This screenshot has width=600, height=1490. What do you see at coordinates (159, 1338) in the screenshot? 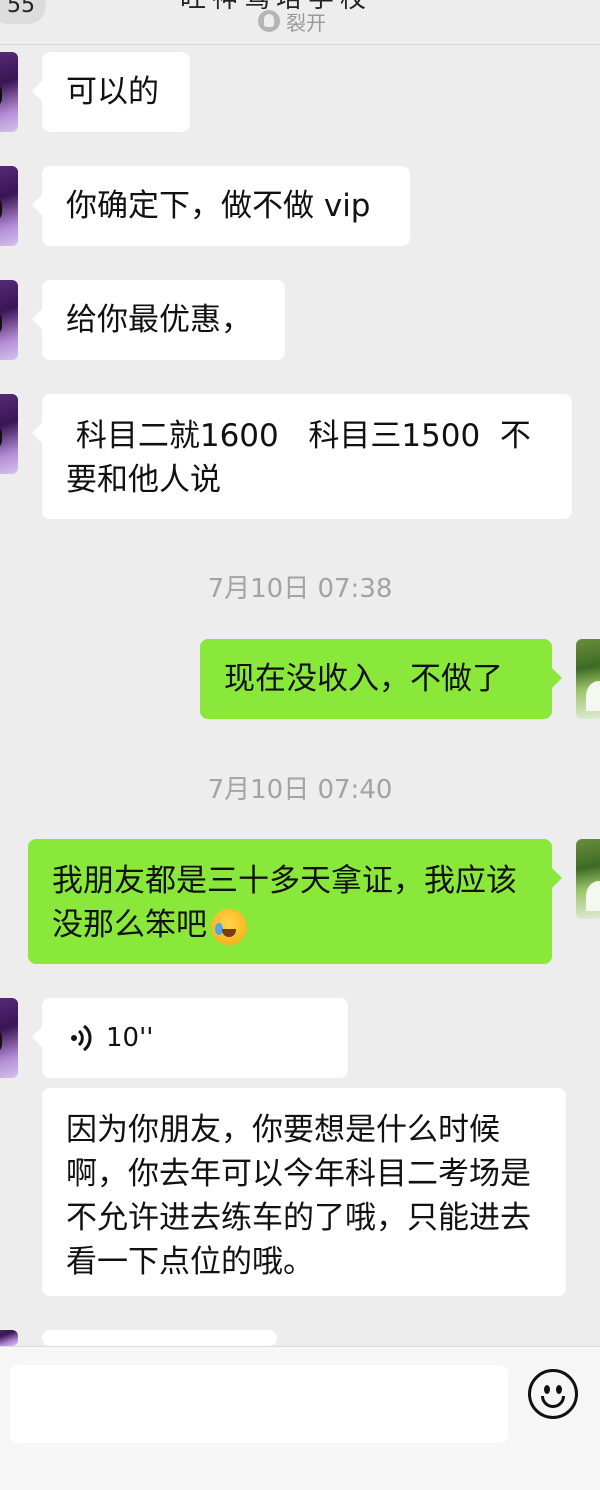
I see `message-bubble` at bounding box center [159, 1338].